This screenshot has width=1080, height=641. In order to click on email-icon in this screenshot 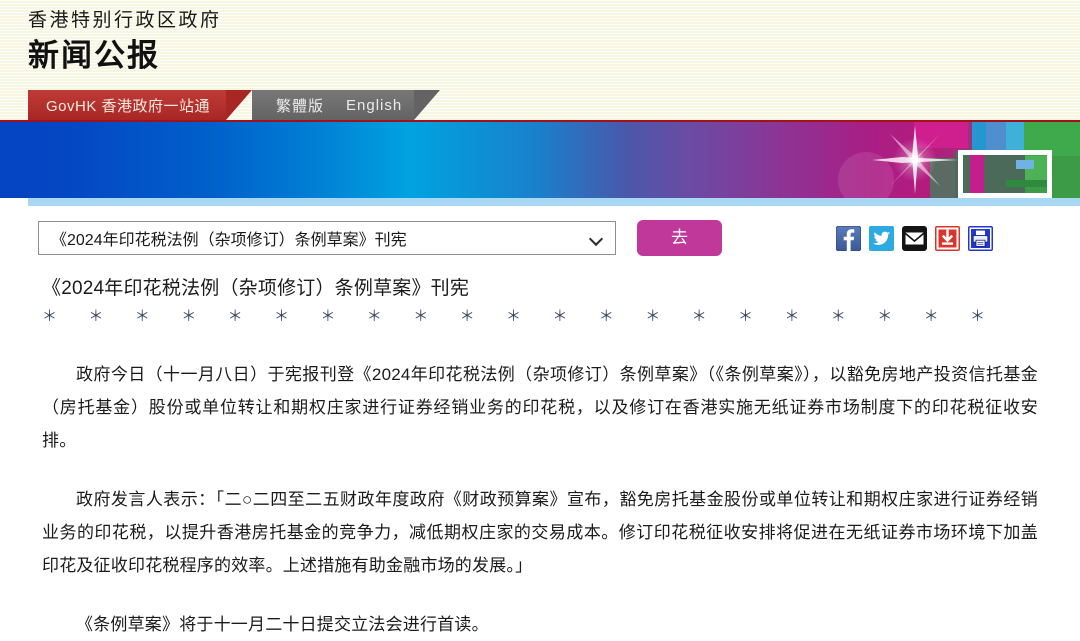, I will do `click(914, 238)`.